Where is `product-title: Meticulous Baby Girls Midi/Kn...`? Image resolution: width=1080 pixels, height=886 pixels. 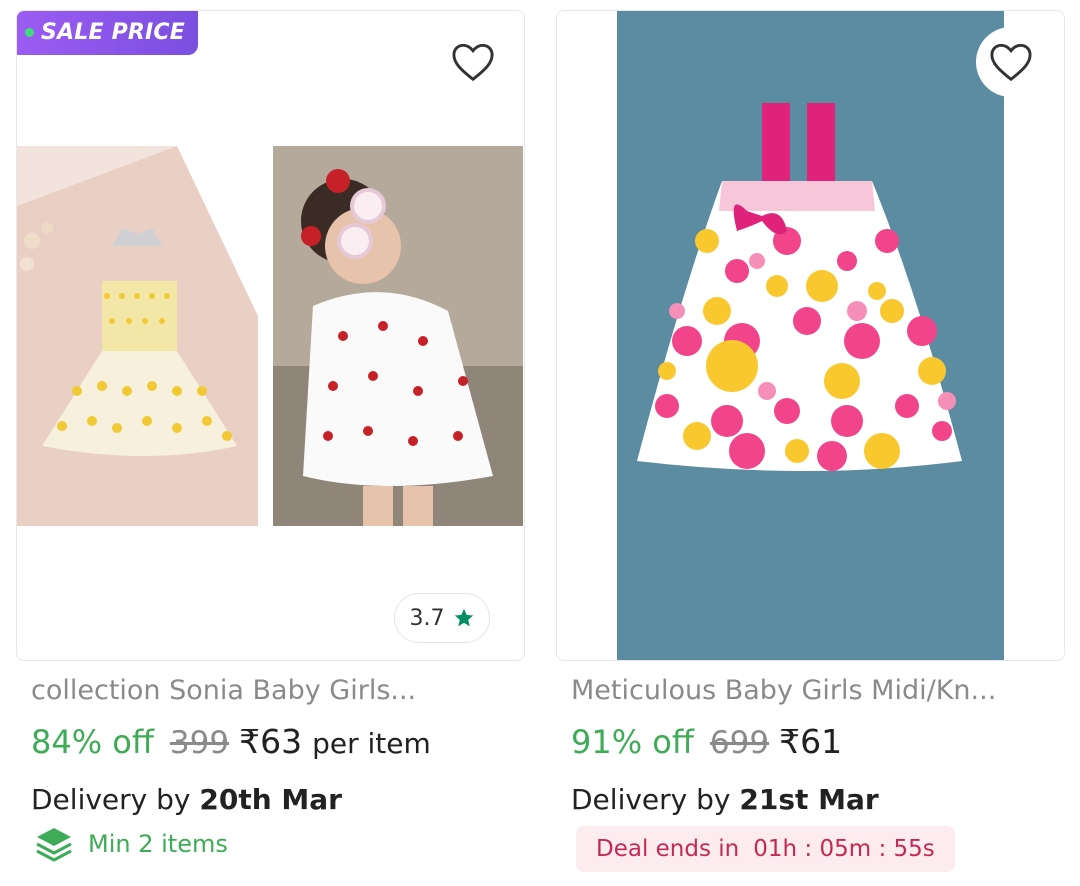 product-title: Meticulous Baby Girls Midi/Kn... is located at coordinates (806, 690).